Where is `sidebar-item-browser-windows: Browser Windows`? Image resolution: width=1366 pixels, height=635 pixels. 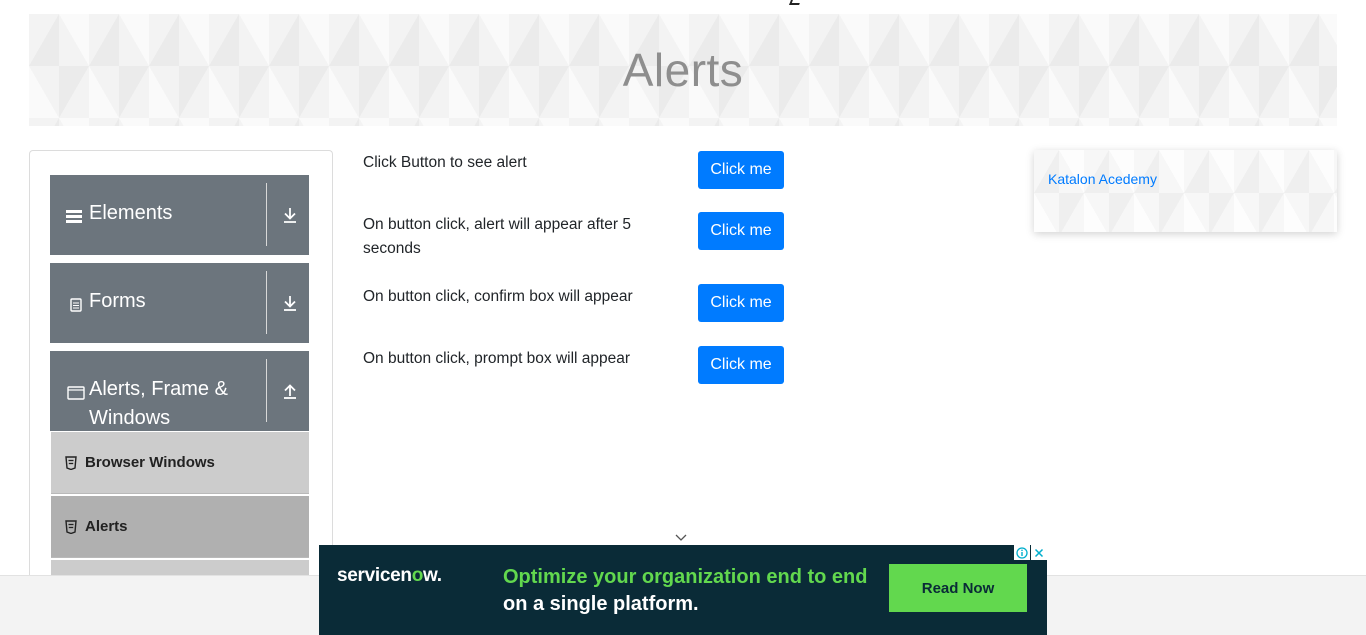 sidebar-item-browser-windows: Browser Windows is located at coordinates (180, 463).